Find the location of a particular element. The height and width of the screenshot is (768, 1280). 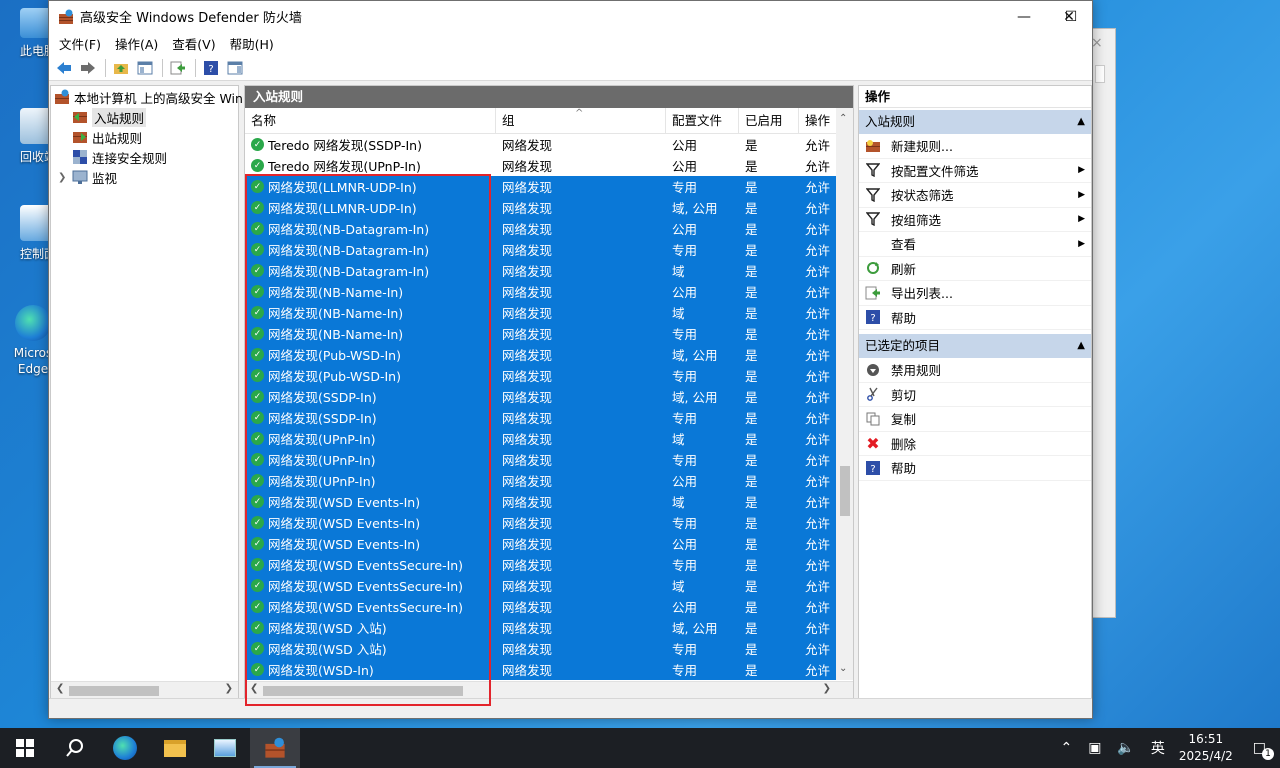

tree-horizontal-scrollbar: ❮ ❯ is located at coordinates (144, 689).